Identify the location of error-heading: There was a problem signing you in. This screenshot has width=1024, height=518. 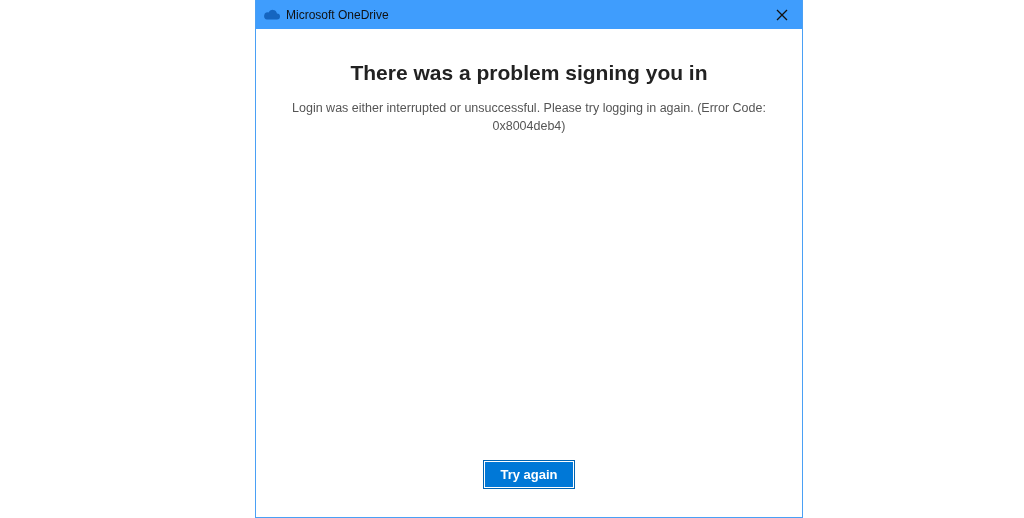
(529, 73).